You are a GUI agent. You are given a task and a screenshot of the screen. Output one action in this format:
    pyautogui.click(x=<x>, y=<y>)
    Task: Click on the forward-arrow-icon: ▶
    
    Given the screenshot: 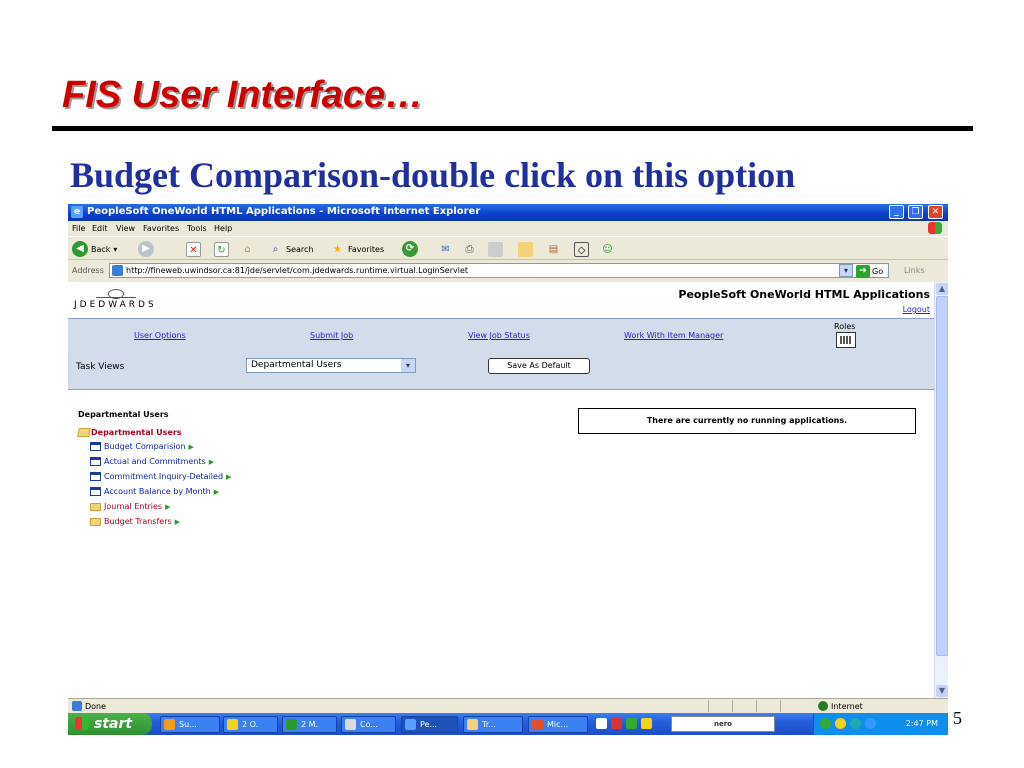 What is the action you would take?
    pyautogui.click(x=146, y=249)
    